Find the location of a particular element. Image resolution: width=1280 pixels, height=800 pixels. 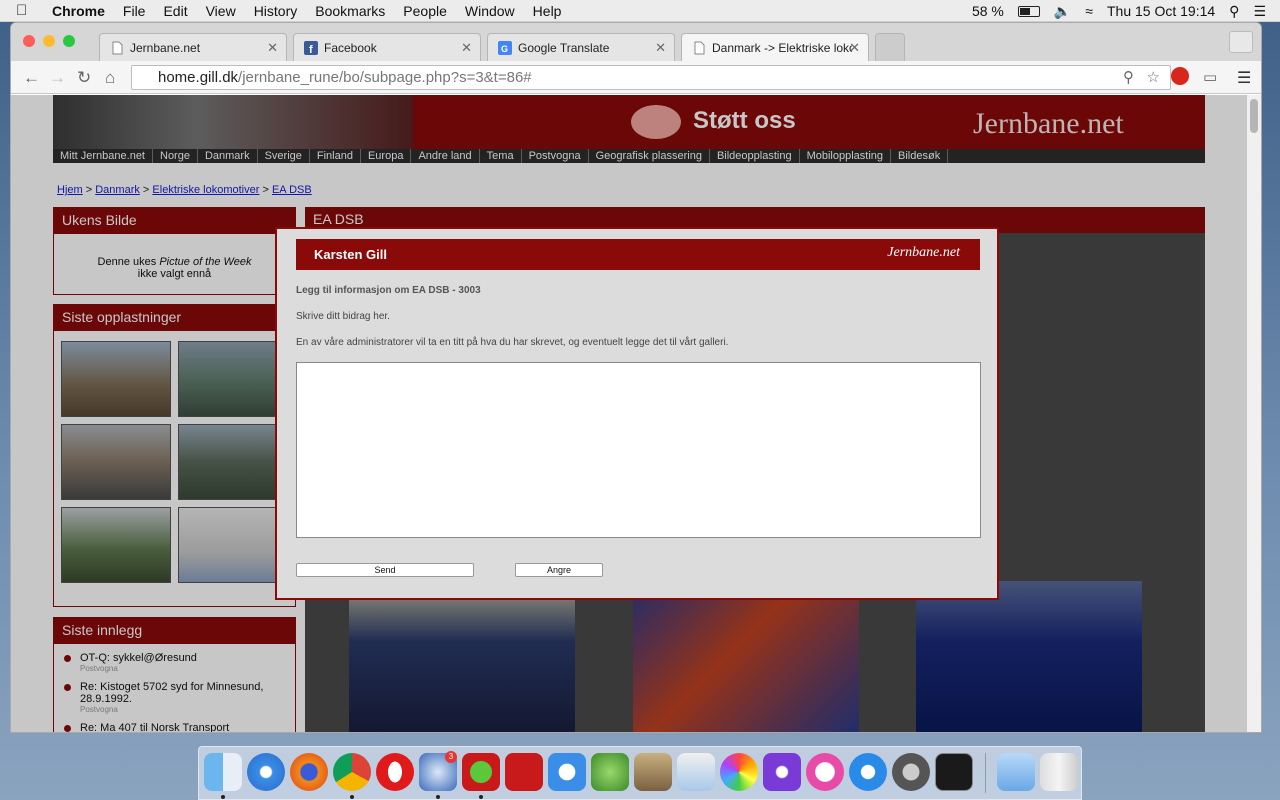

menu-bookmarks: Bookmarks is located at coordinates (350, 11).